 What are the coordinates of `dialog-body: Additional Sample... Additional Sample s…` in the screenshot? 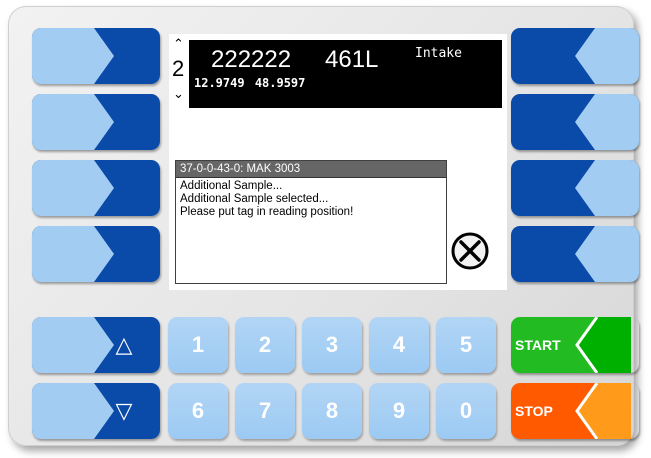 It's located at (311, 199).